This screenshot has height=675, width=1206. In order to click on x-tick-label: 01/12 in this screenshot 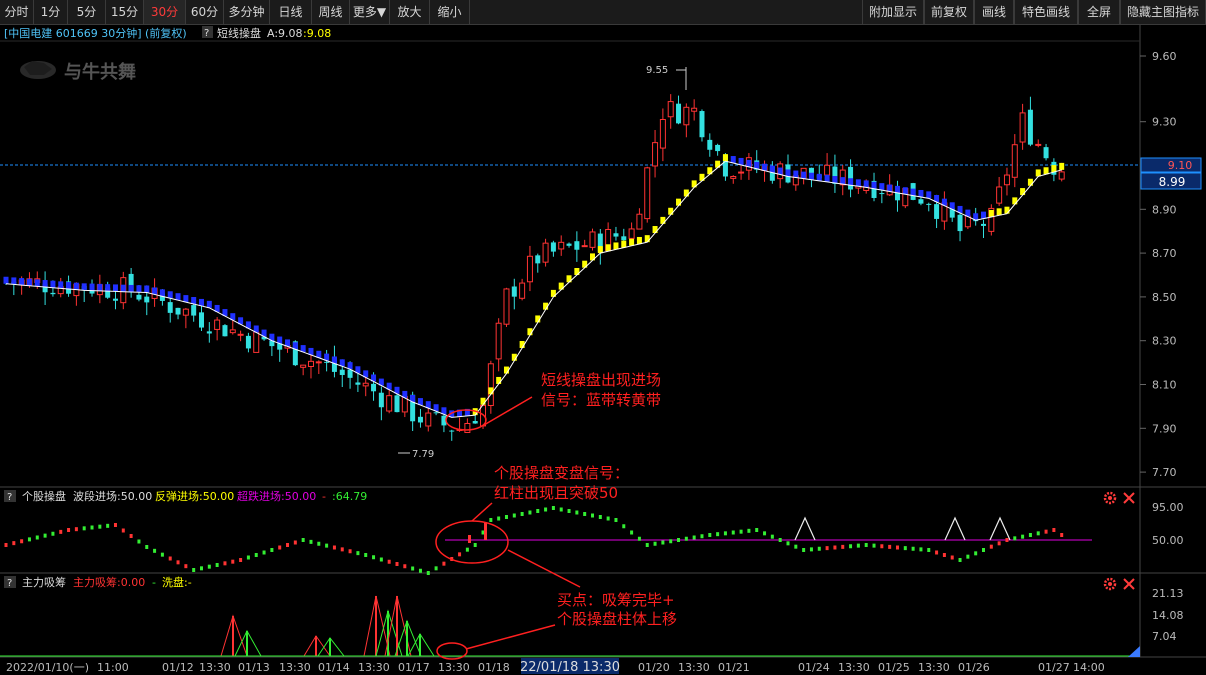, I will do `click(178, 667)`.